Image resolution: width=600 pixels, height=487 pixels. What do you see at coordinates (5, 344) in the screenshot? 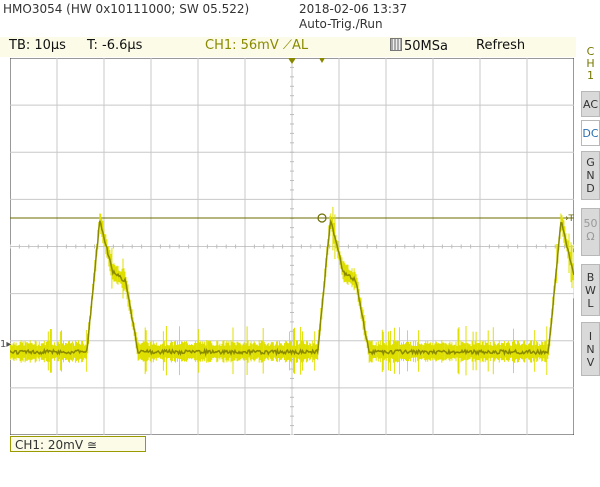
I see `ch1-ground-marker: 1▸` at bounding box center [5, 344].